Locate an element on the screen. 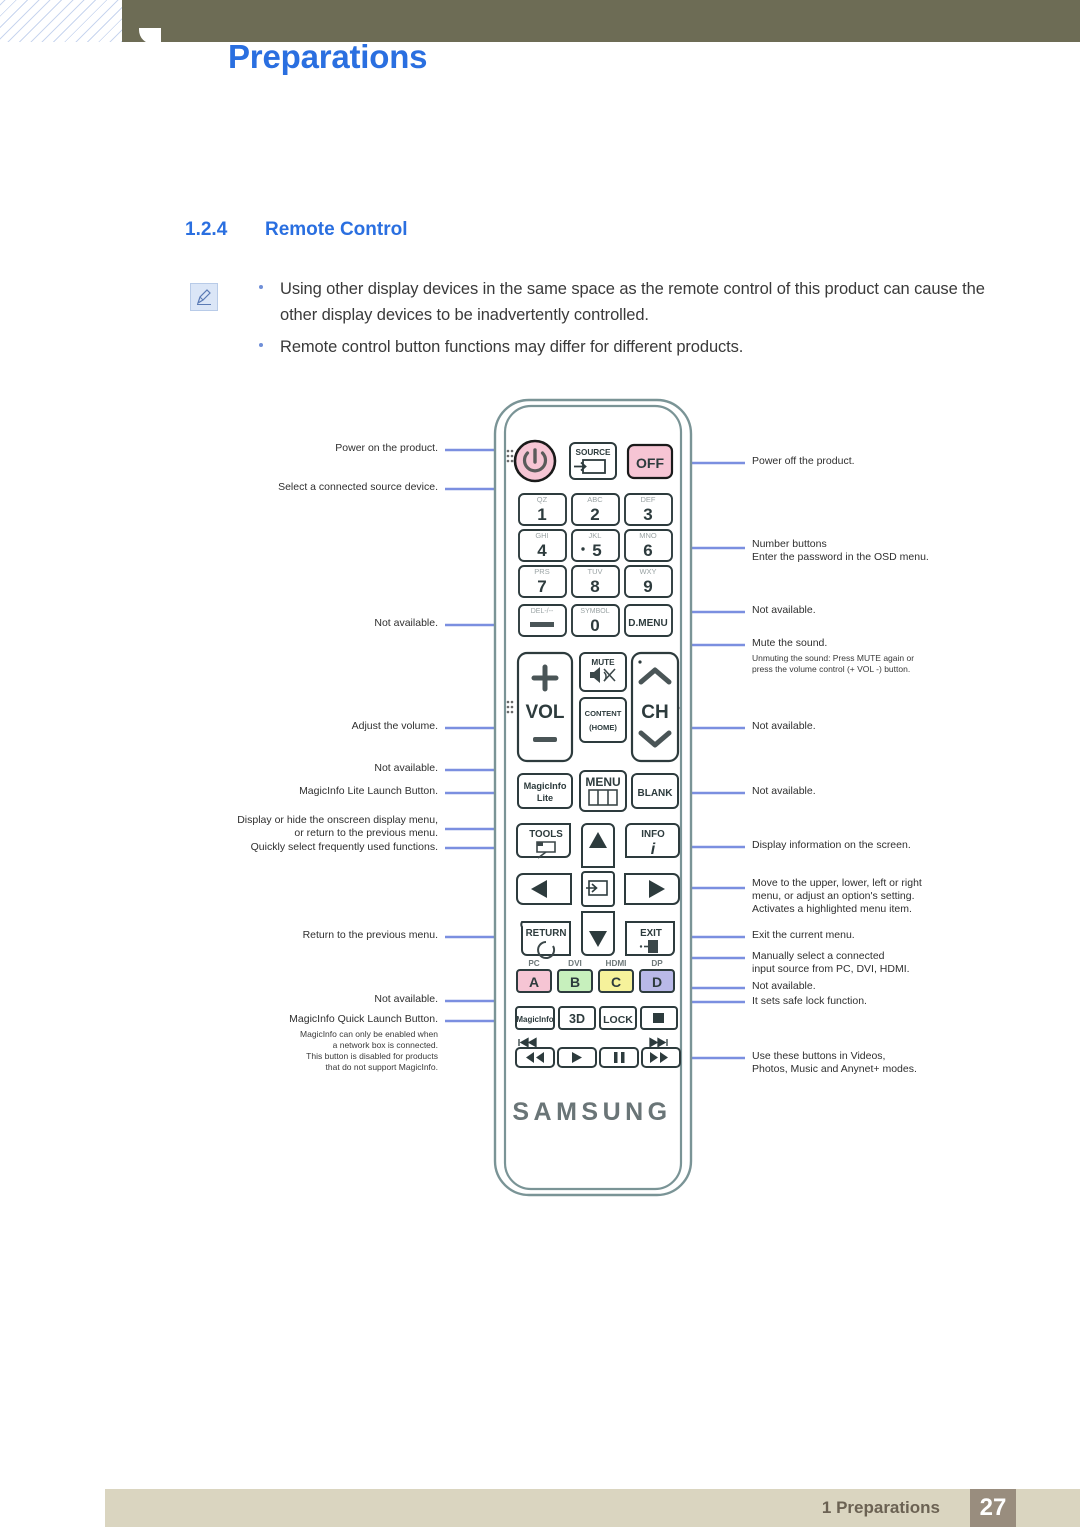  callout-right-not-available-4: Not available. is located at coordinates (784, 986).